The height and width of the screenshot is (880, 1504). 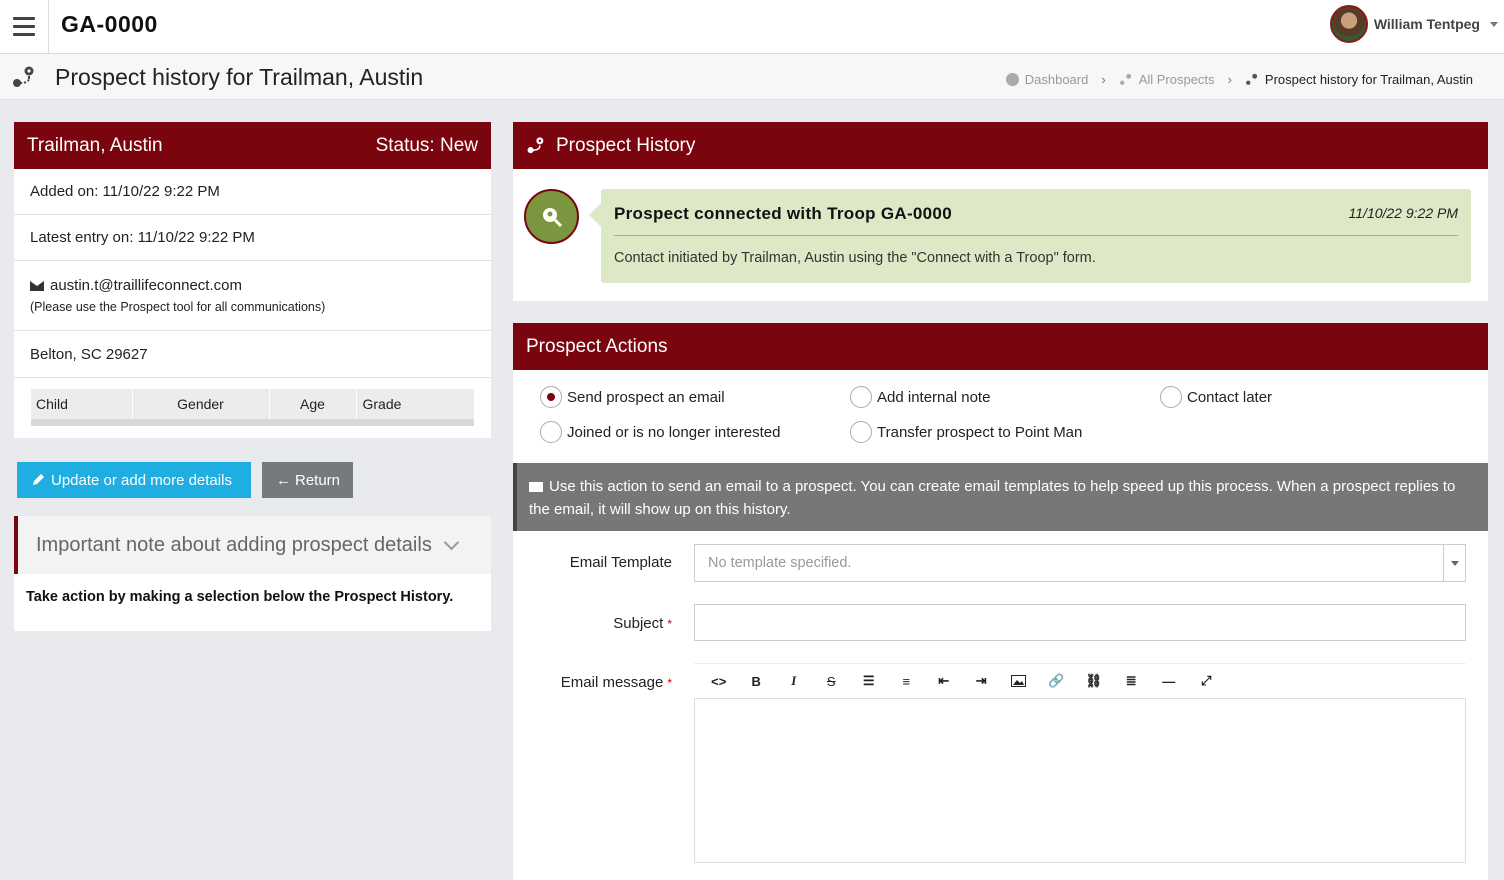 What do you see at coordinates (38, 479) in the screenshot?
I see `pencil-icon` at bounding box center [38, 479].